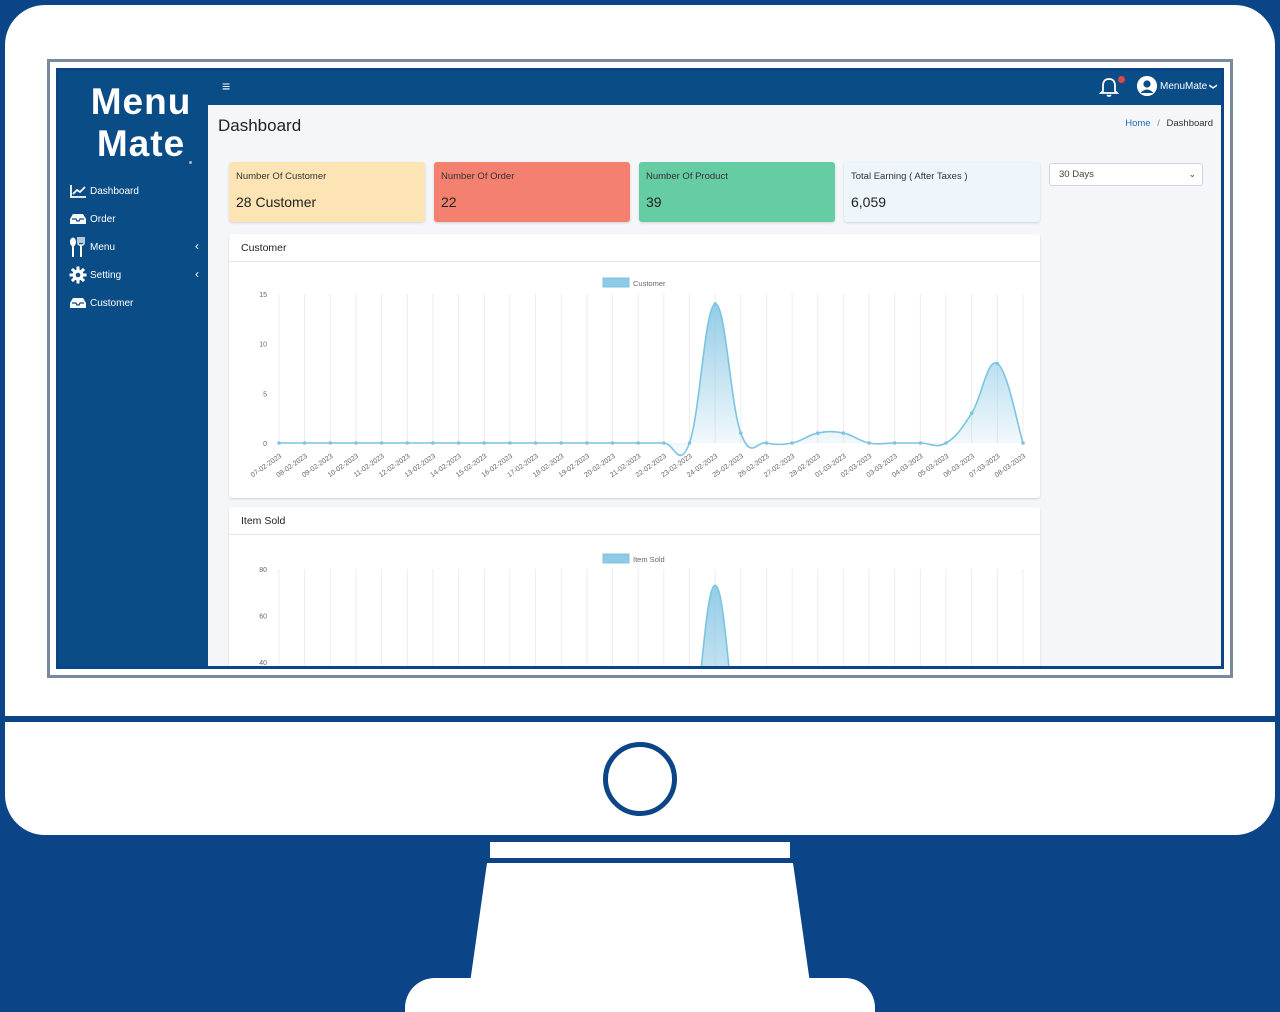 This screenshot has height=1012, width=1280. Describe the element at coordinates (714, 88) in the screenshot. I see `topbar: ≡ MenuMate ❯` at that location.